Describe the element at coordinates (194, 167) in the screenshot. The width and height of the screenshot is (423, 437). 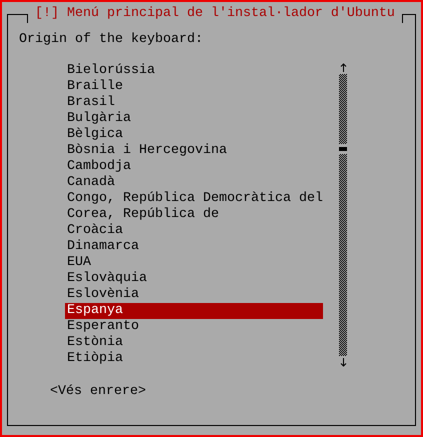
I see `list-item: Cambodja` at that location.